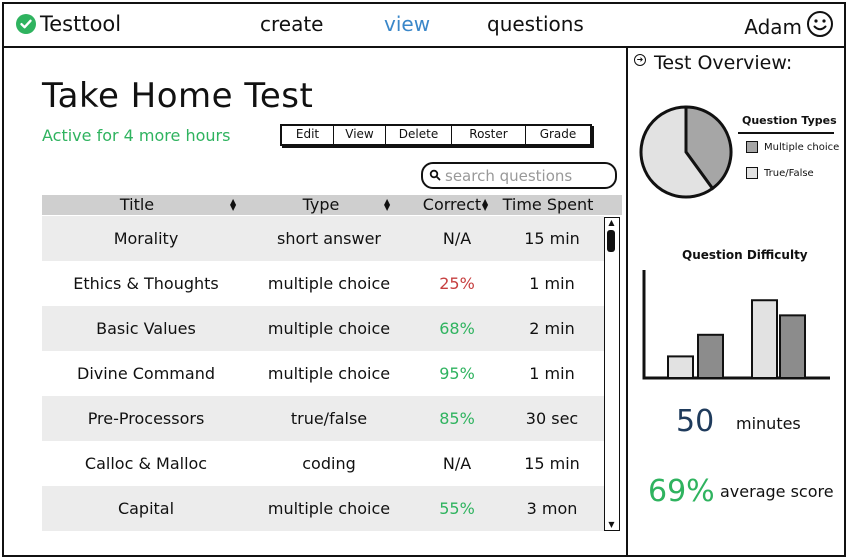 Image resolution: width=848 pixels, height=559 pixels. Describe the element at coordinates (26, 24) in the screenshot. I see `check-circle-icon` at that location.